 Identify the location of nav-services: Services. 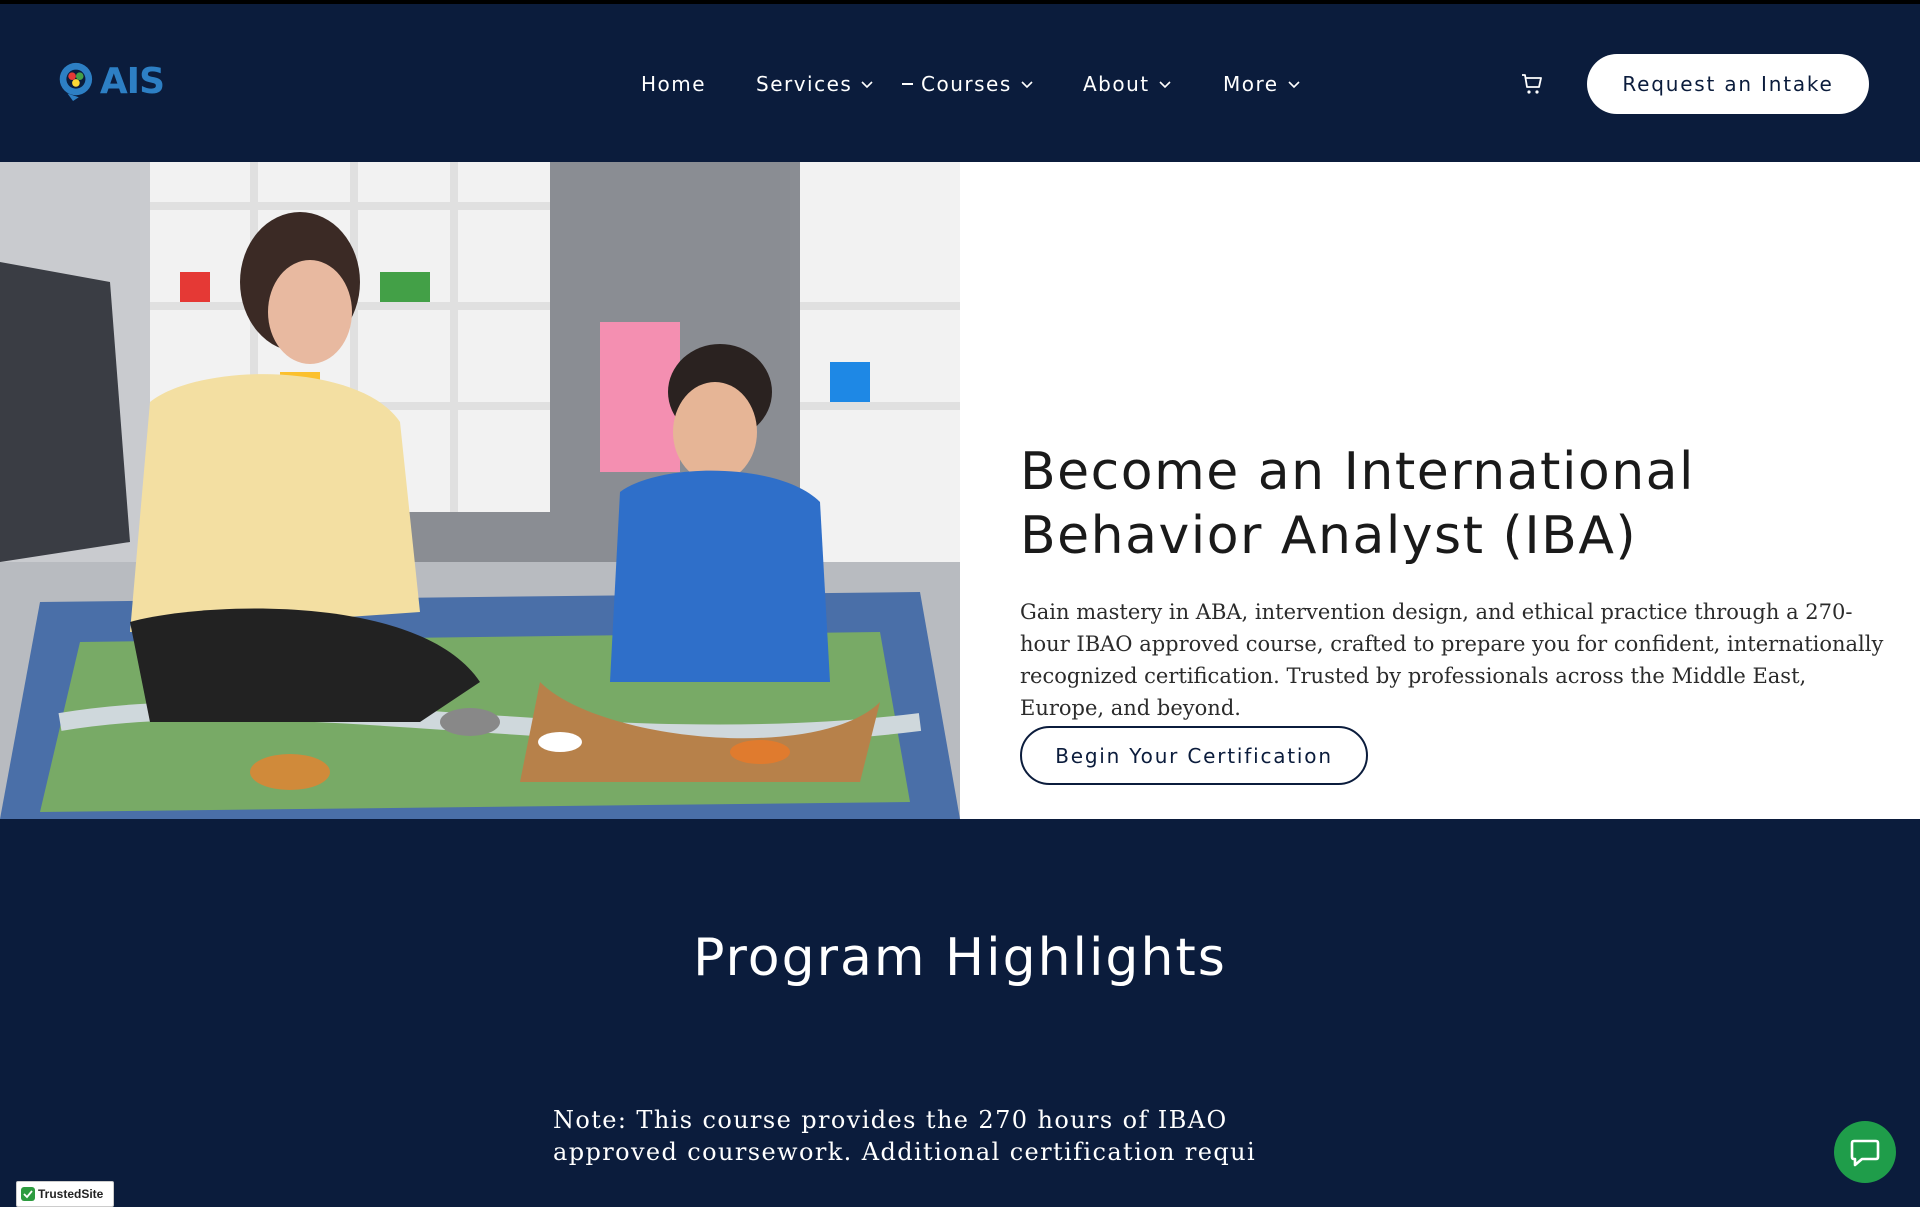
(815, 84).